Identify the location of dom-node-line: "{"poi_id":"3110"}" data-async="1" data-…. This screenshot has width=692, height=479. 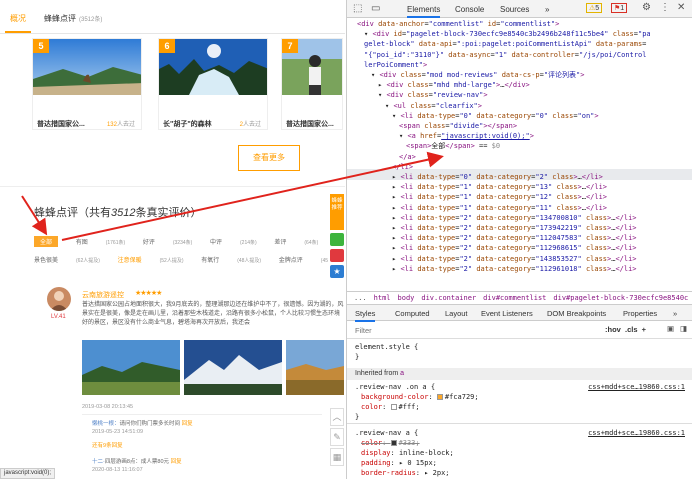
(505, 55).